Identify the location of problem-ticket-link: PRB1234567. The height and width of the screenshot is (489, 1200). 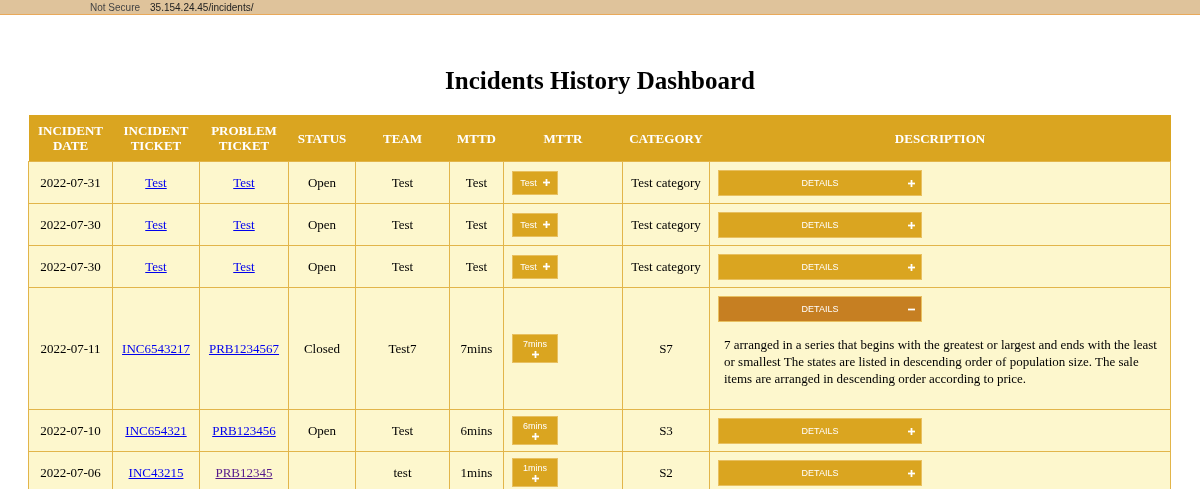
(244, 348).